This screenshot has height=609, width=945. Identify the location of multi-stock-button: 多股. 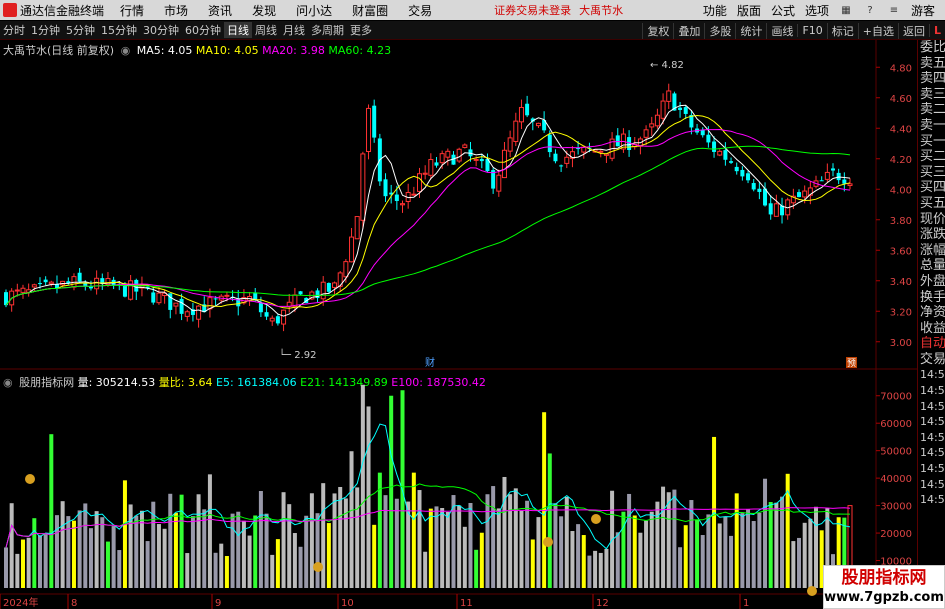
(719, 30).